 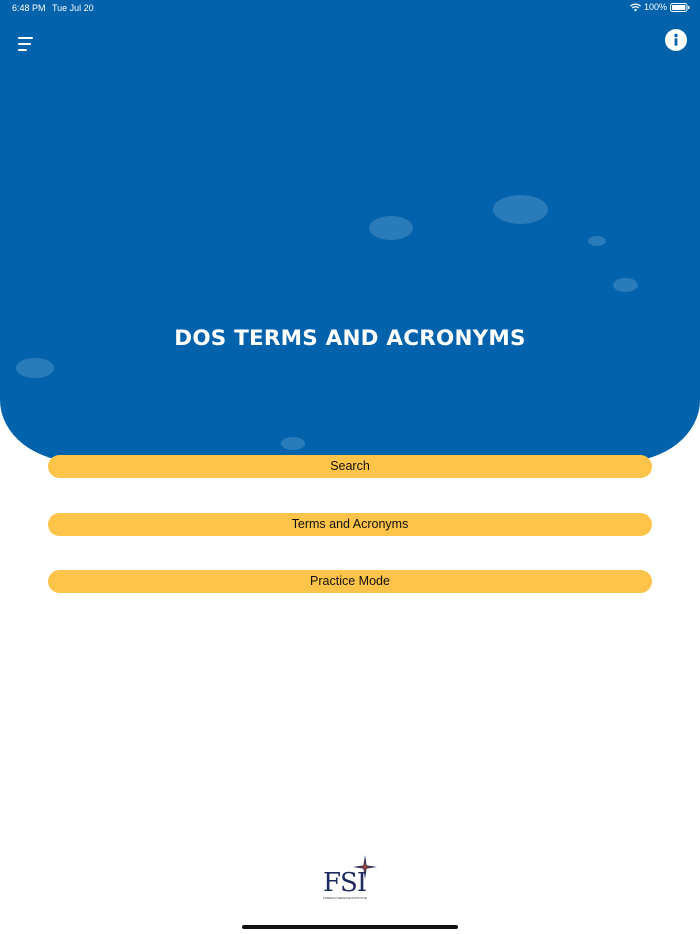 I want to click on home-indicator, so click(x=350, y=927).